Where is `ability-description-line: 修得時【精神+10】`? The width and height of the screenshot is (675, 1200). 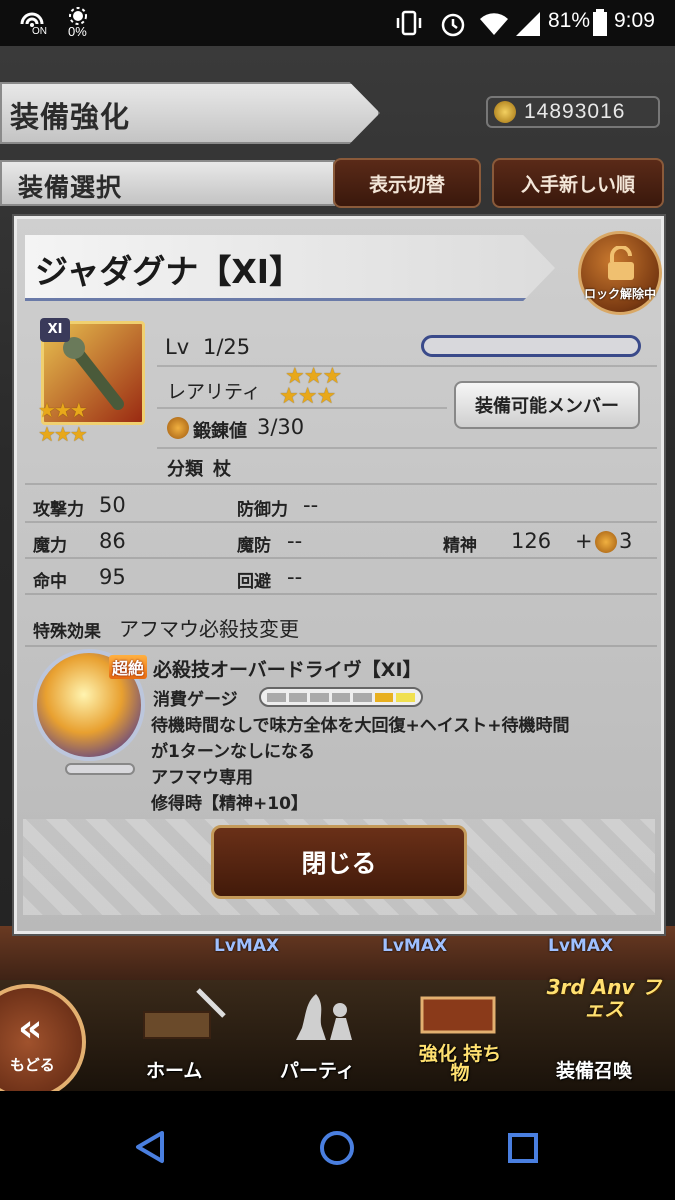
ability-description-line: 修得時【精神+10】 is located at coordinates (229, 804).